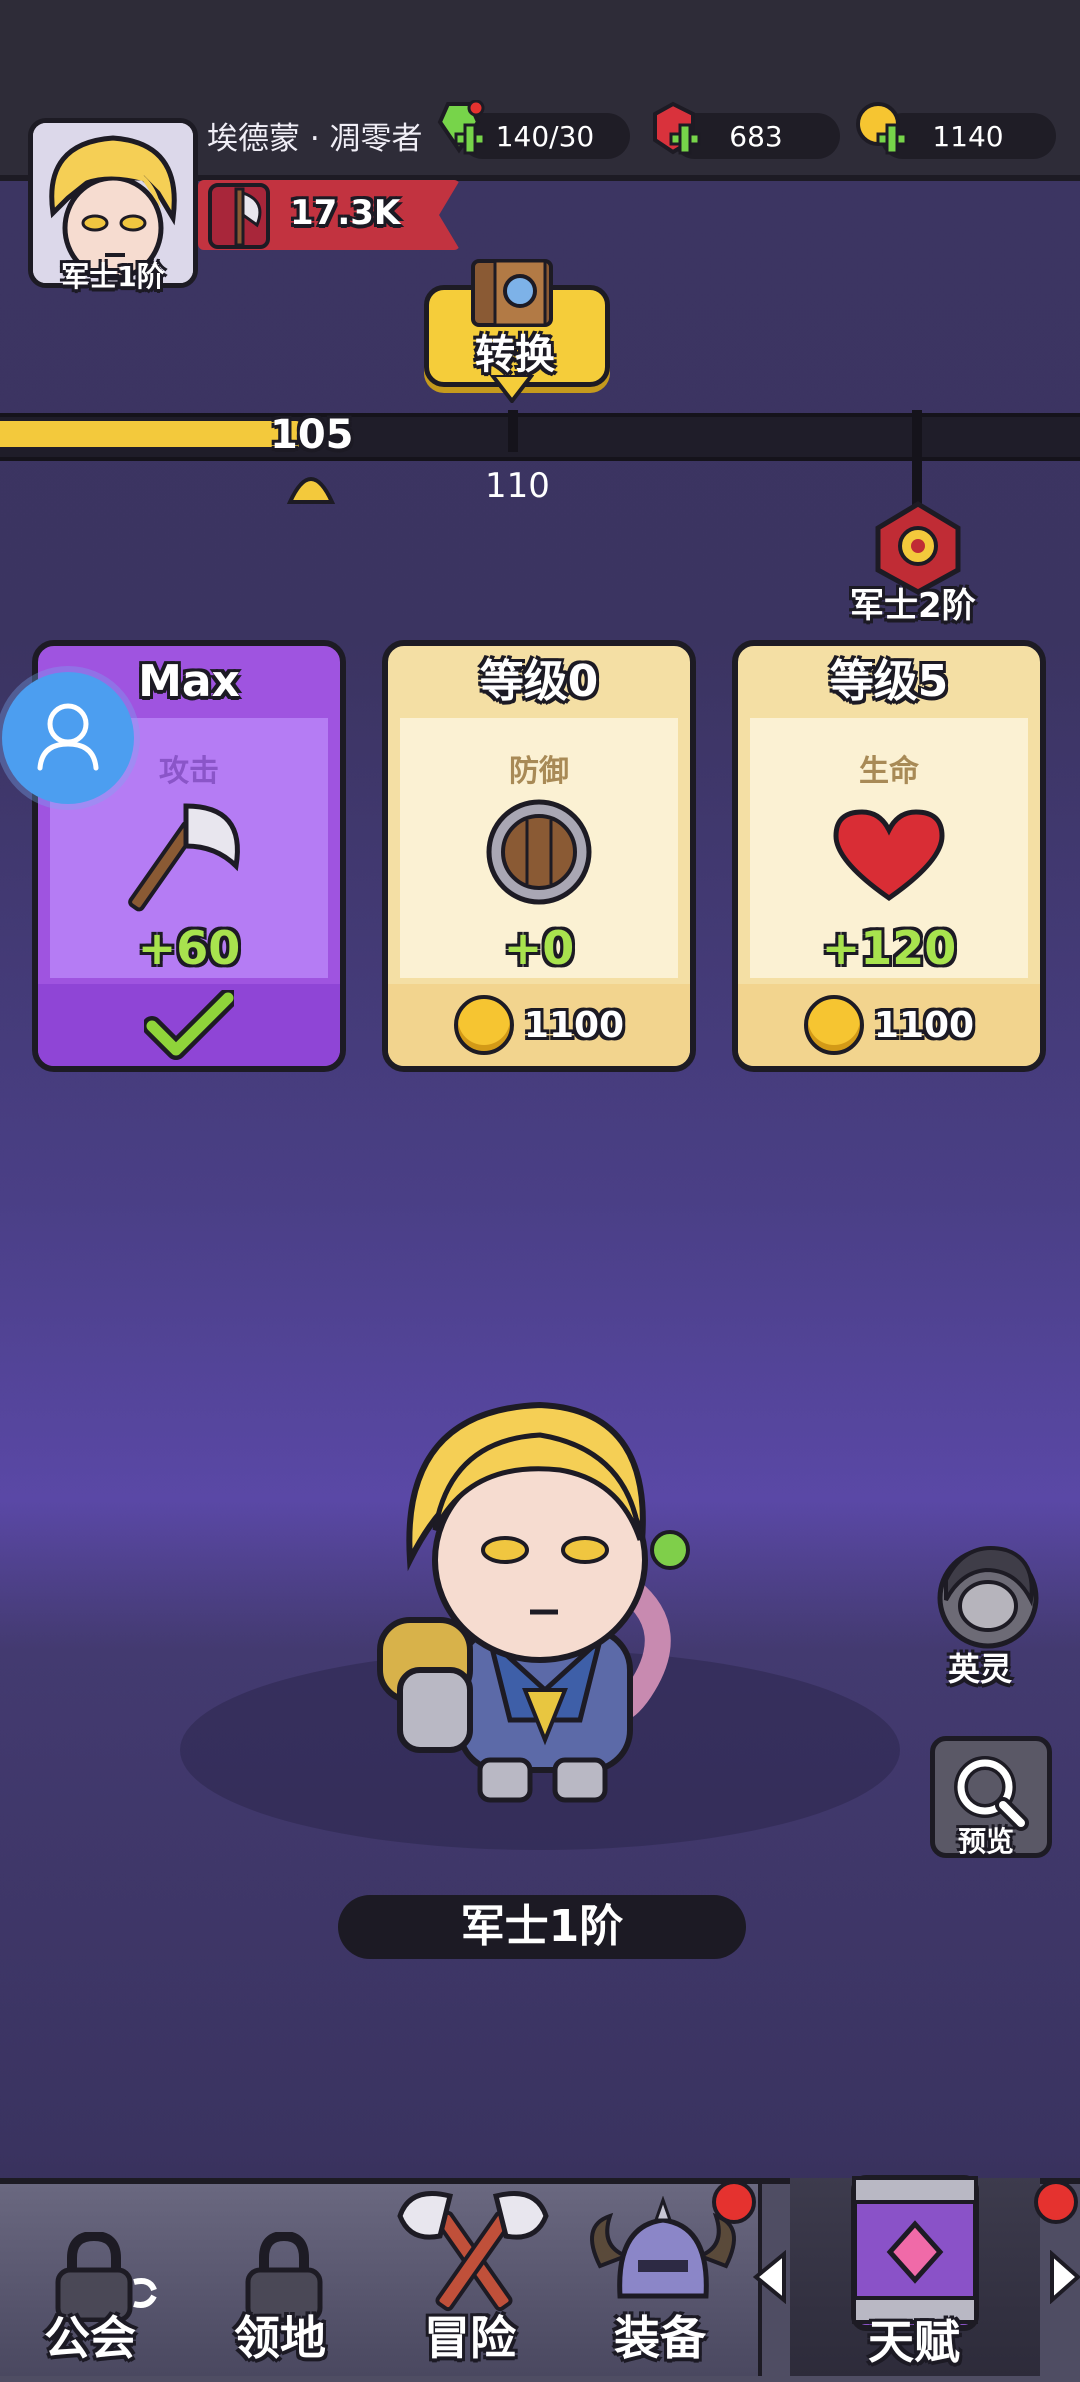  Describe the element at coordinates (113, 276) in the screenshot. I see `avatar-rank-label: 军士1阶` at that location.